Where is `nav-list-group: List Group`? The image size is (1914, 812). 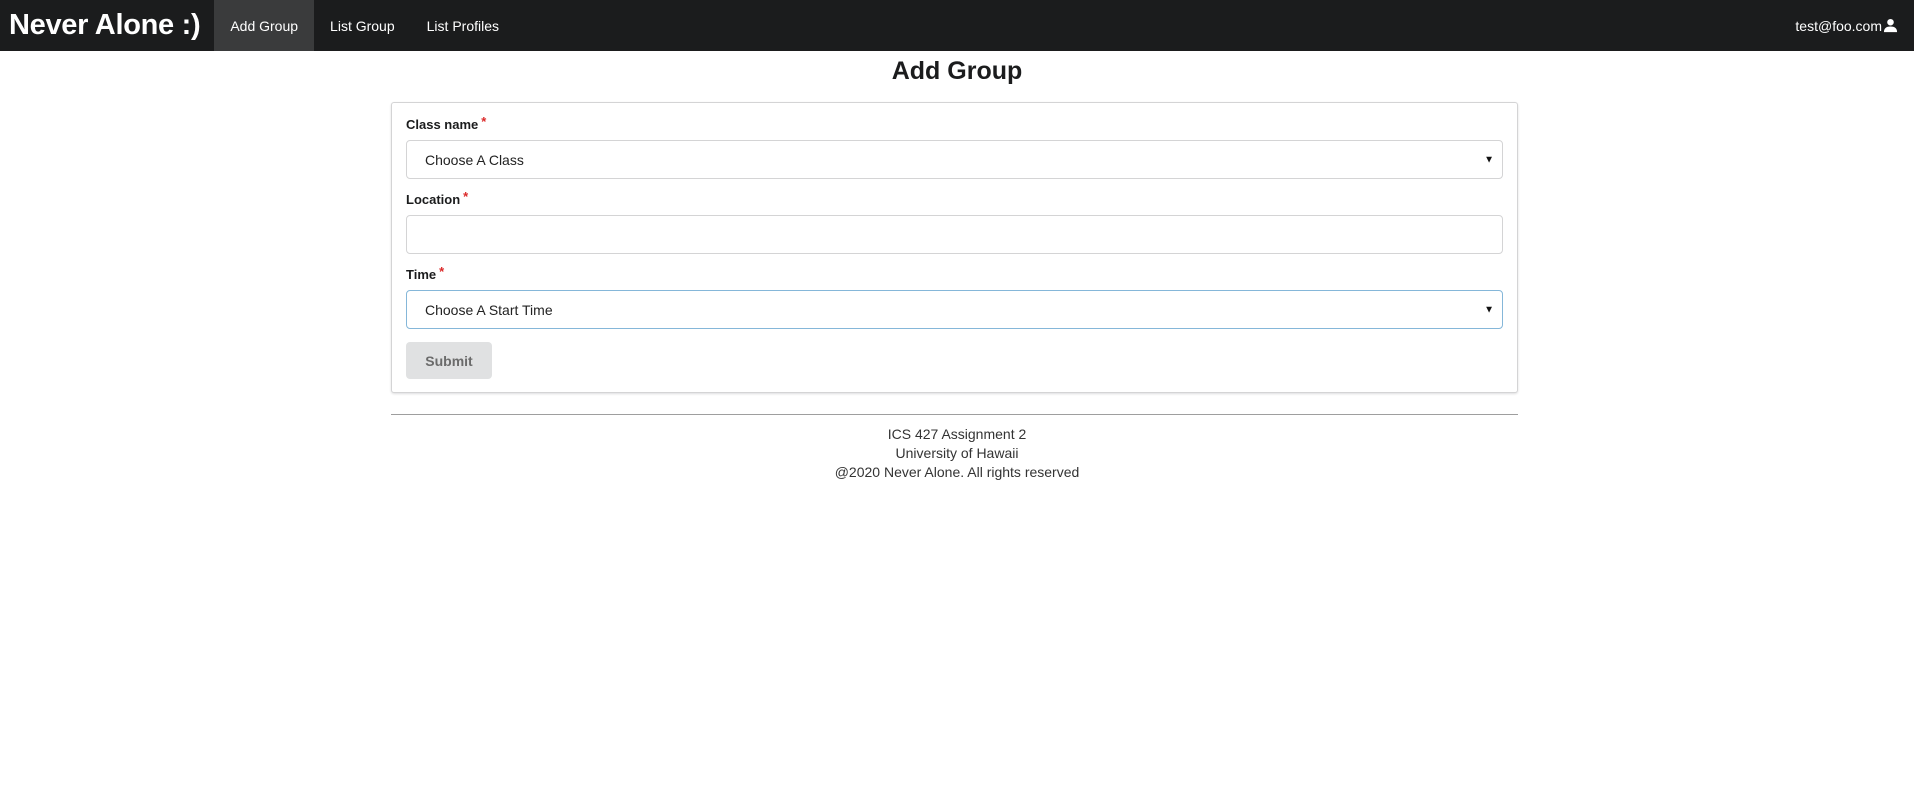
nav-list-group: List Group is located at coordinates (362, 25).